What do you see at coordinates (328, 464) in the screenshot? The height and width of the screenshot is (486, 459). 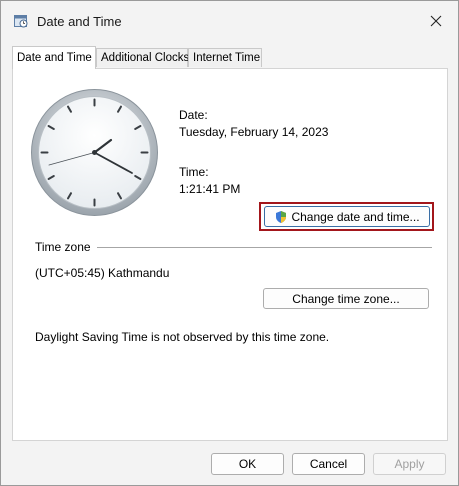 I see `cancel-button: Cancel` at bounding box center [328, 464].